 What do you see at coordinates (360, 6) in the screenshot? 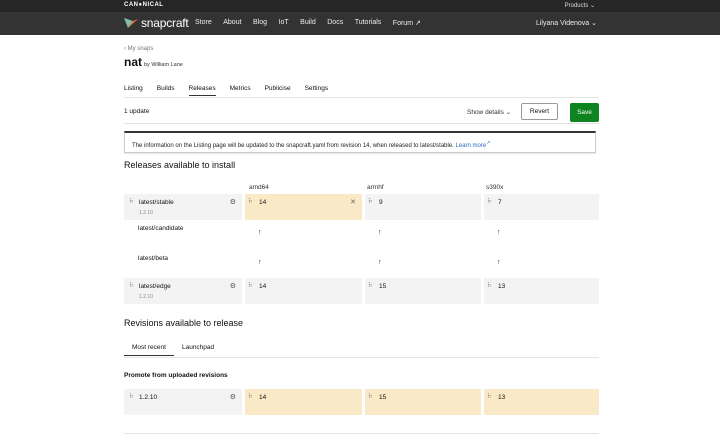
I see `canonical-topbar: CAN●NICAL Products ⌄` at bounding box center [360, 6].